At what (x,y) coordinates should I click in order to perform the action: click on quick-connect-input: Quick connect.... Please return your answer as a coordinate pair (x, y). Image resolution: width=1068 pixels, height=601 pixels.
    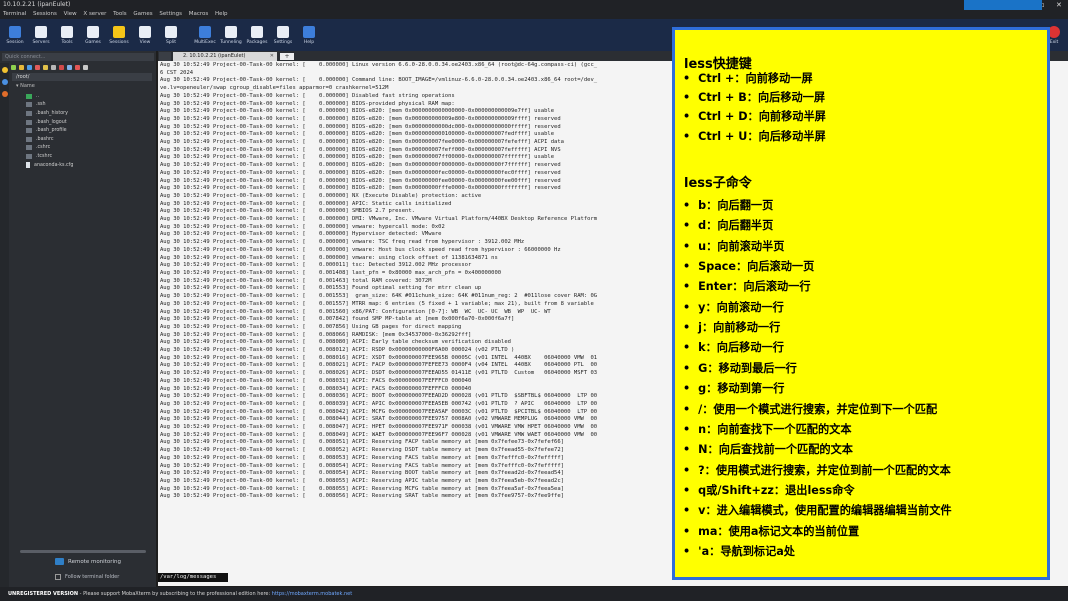
    Looking at the image, I should click on (78, 57).